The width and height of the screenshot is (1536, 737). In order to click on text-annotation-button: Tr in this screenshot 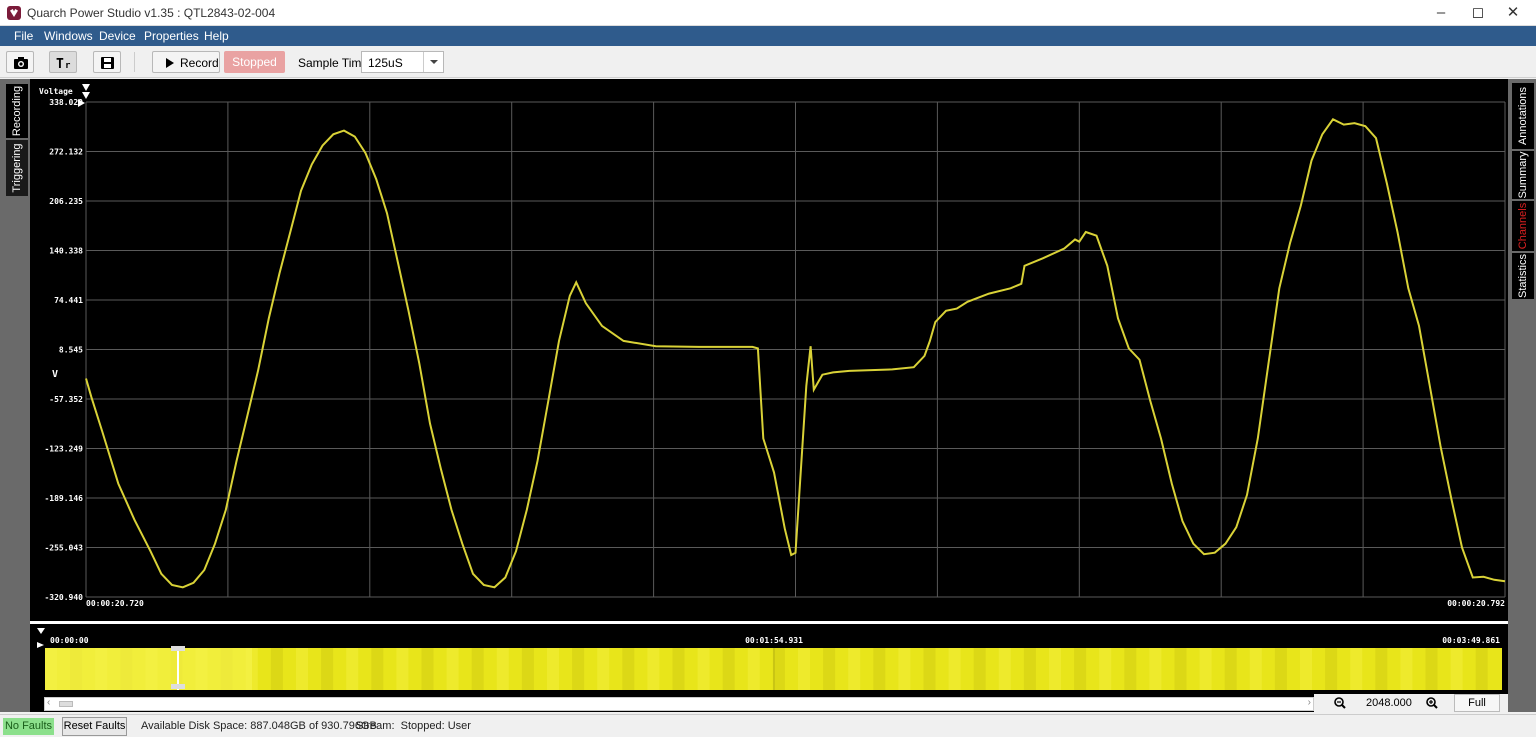, I will do `click(63, 62)`.